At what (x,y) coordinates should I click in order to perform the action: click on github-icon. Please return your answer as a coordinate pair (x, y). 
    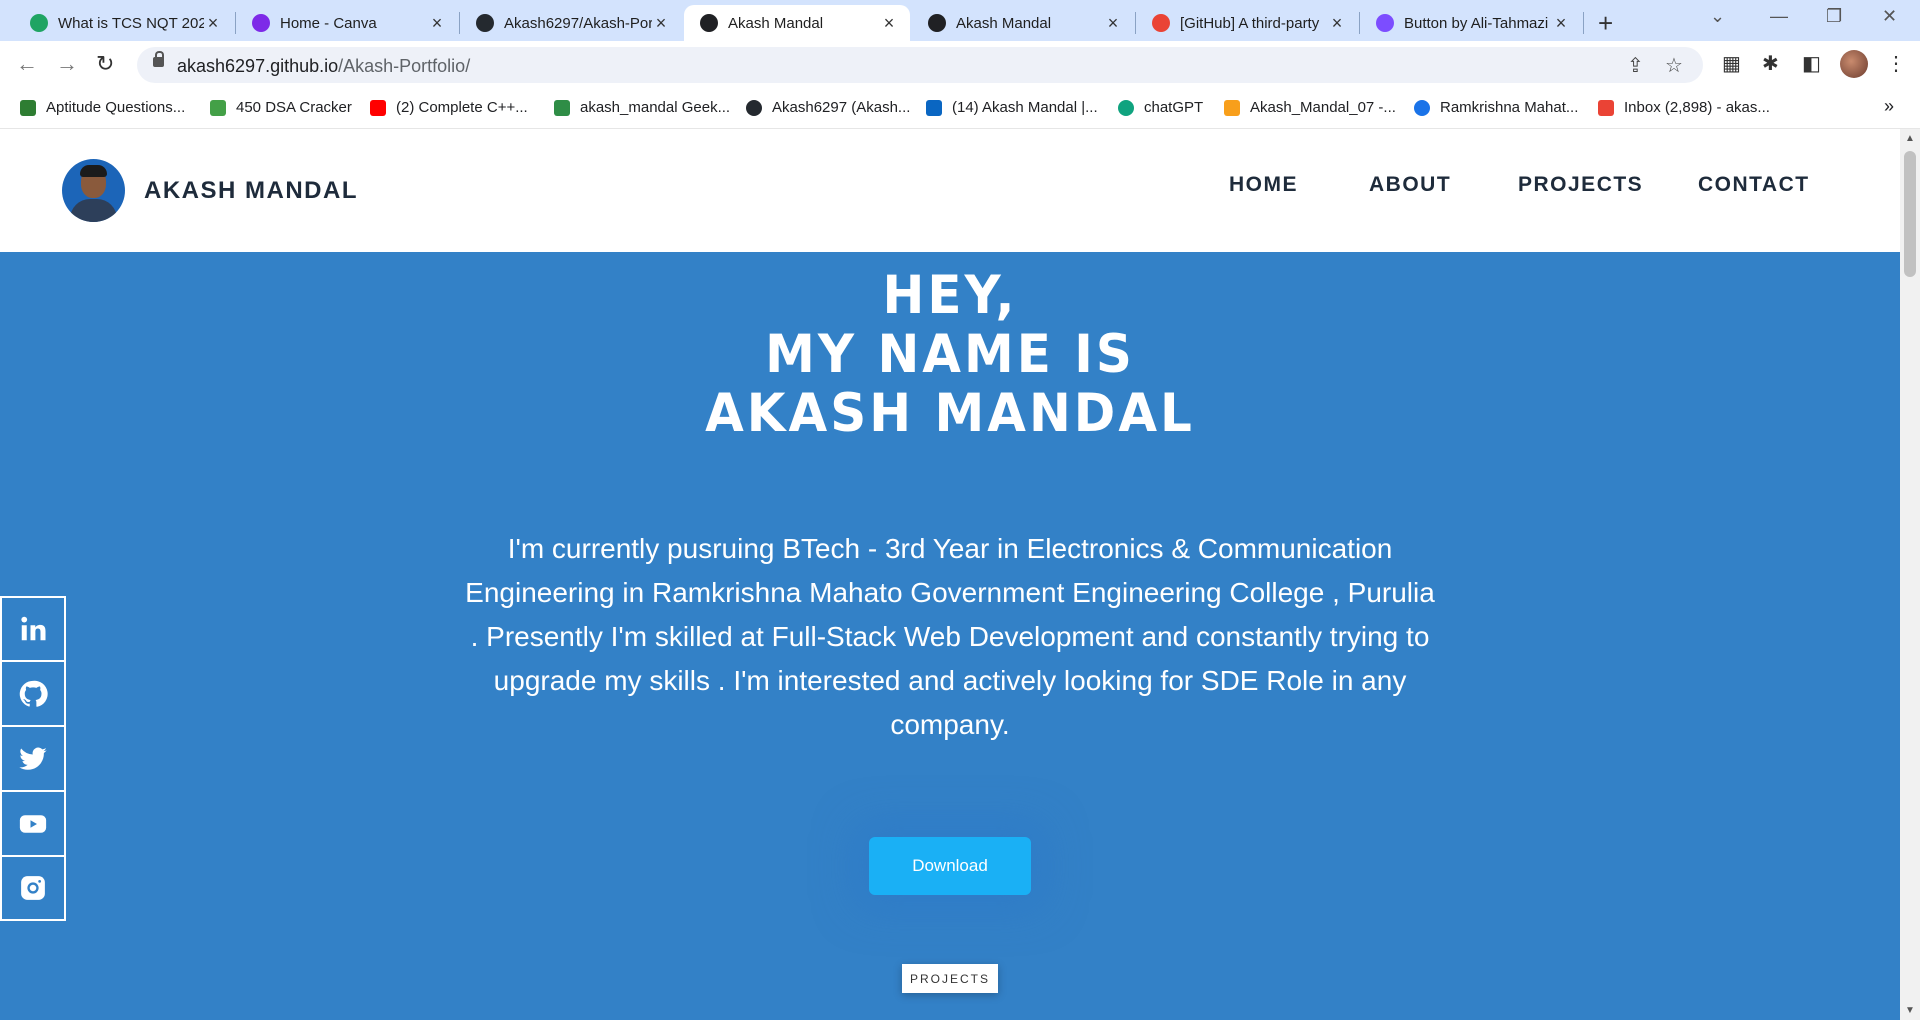
    Looking at the image, I should click on (33, 693).